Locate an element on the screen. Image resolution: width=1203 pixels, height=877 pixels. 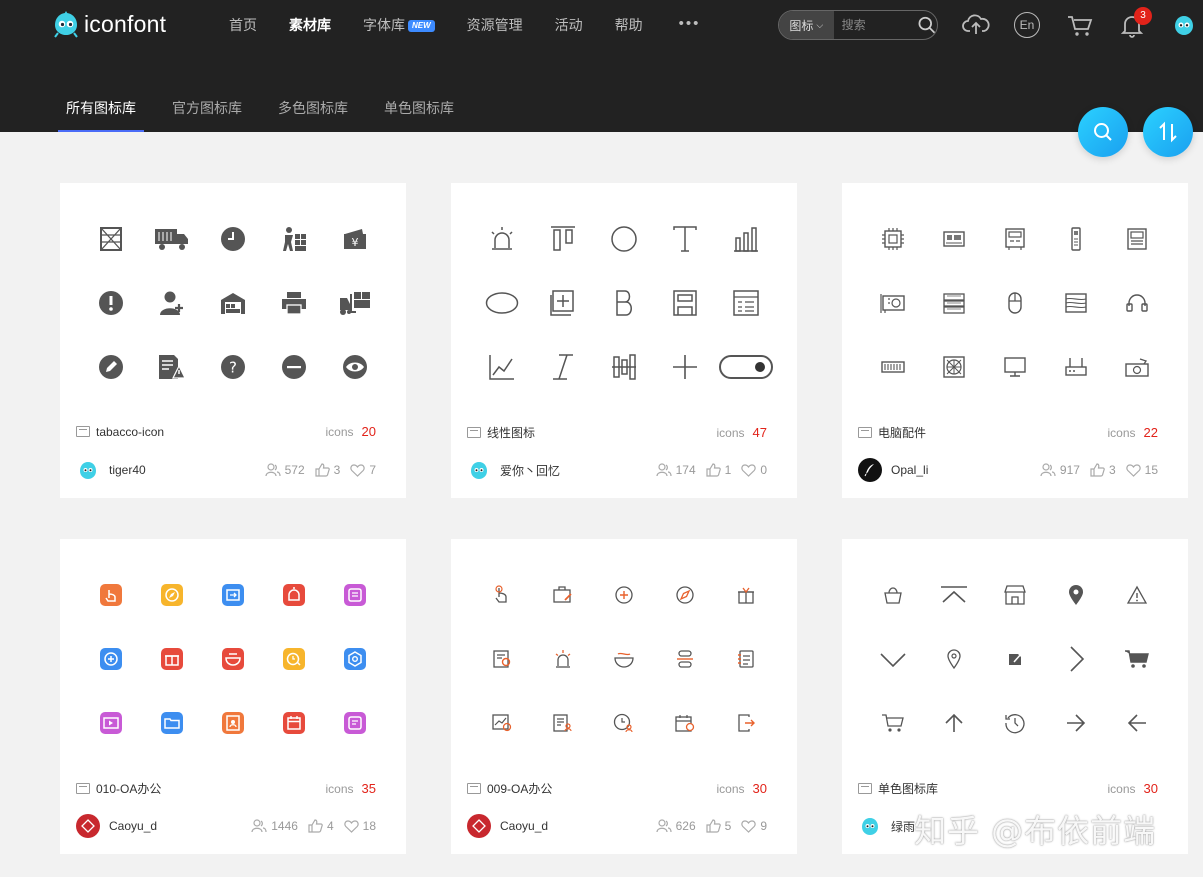
library-card: 电脑配件 icons 22 Opal_li 917 3 15 is located at coordinates (1015, 340).